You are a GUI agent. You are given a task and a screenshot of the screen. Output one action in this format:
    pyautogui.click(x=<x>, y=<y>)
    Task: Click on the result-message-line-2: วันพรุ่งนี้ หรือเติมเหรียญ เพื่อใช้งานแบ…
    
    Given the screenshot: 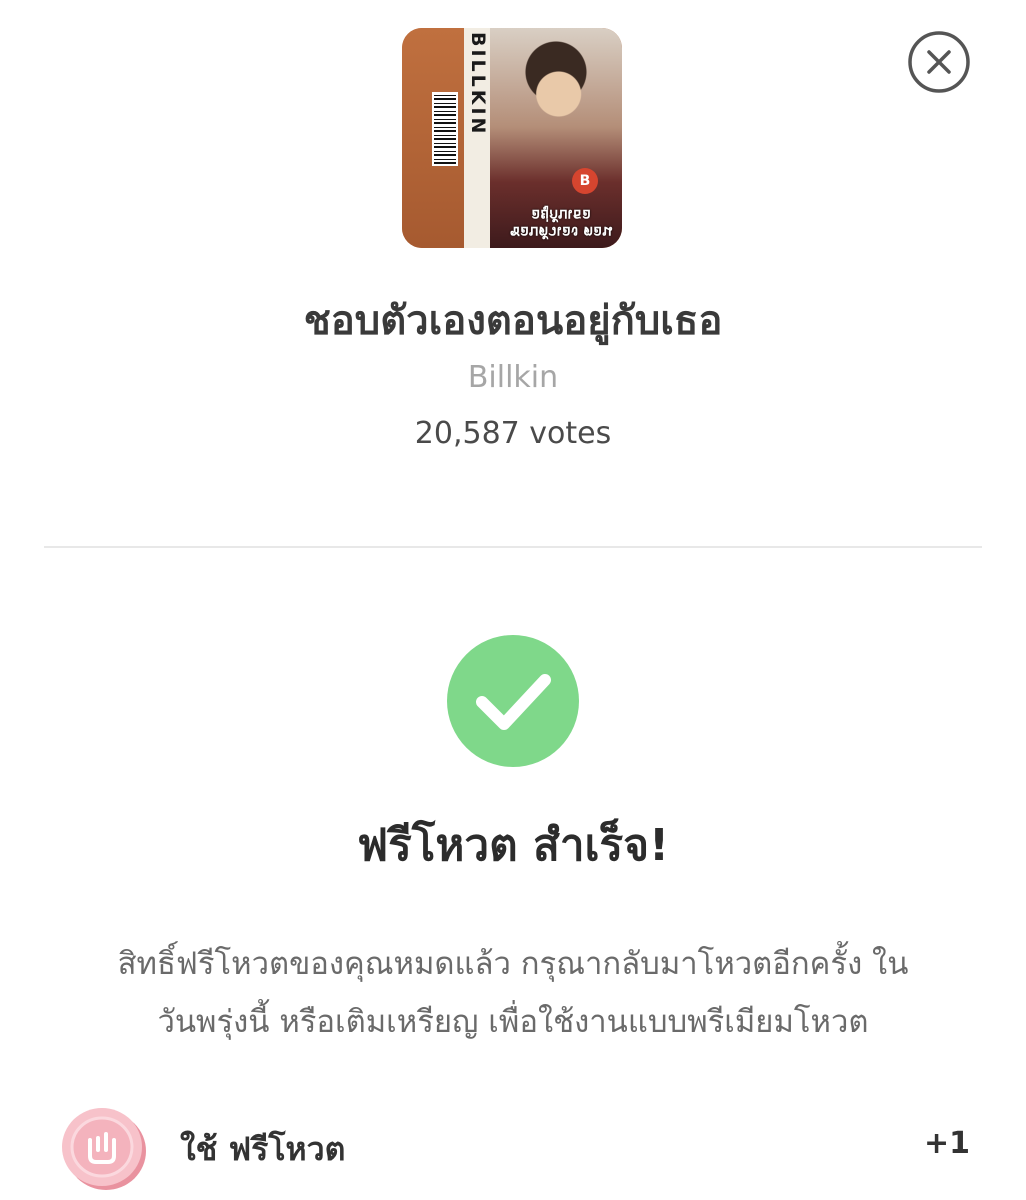 What is the action you would take?
    pyautogui.click(x=513, y=1022)
    